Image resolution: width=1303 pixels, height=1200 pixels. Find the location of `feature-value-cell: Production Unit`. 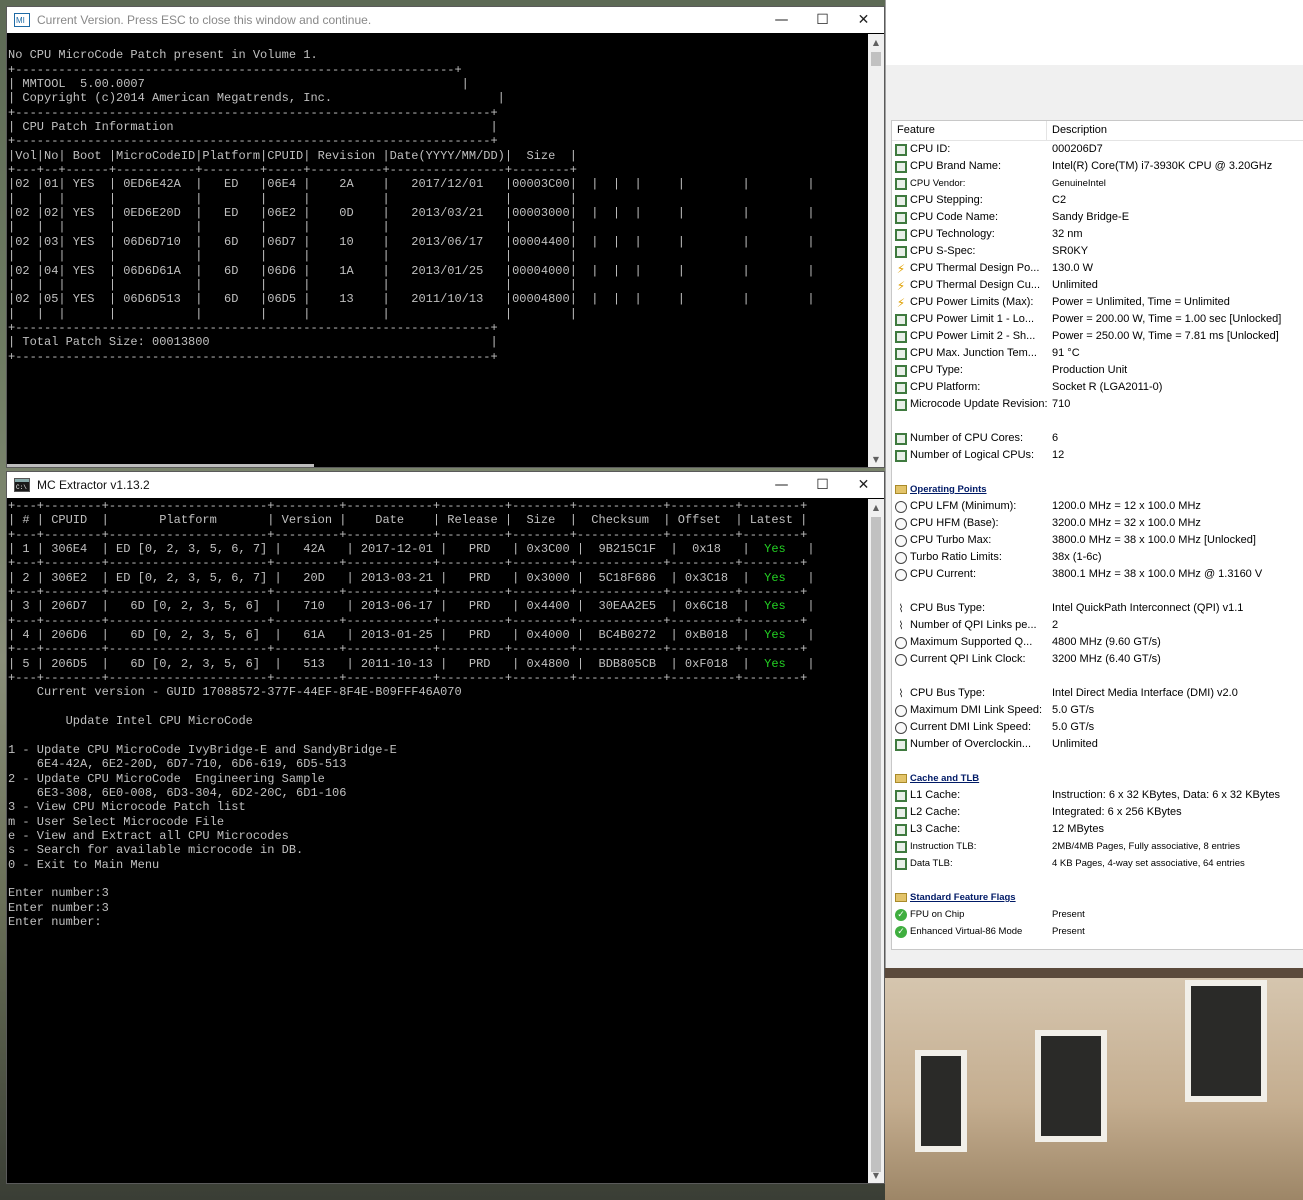

feature-value-cell: Production Unit is located at coordinates (1090, 370).